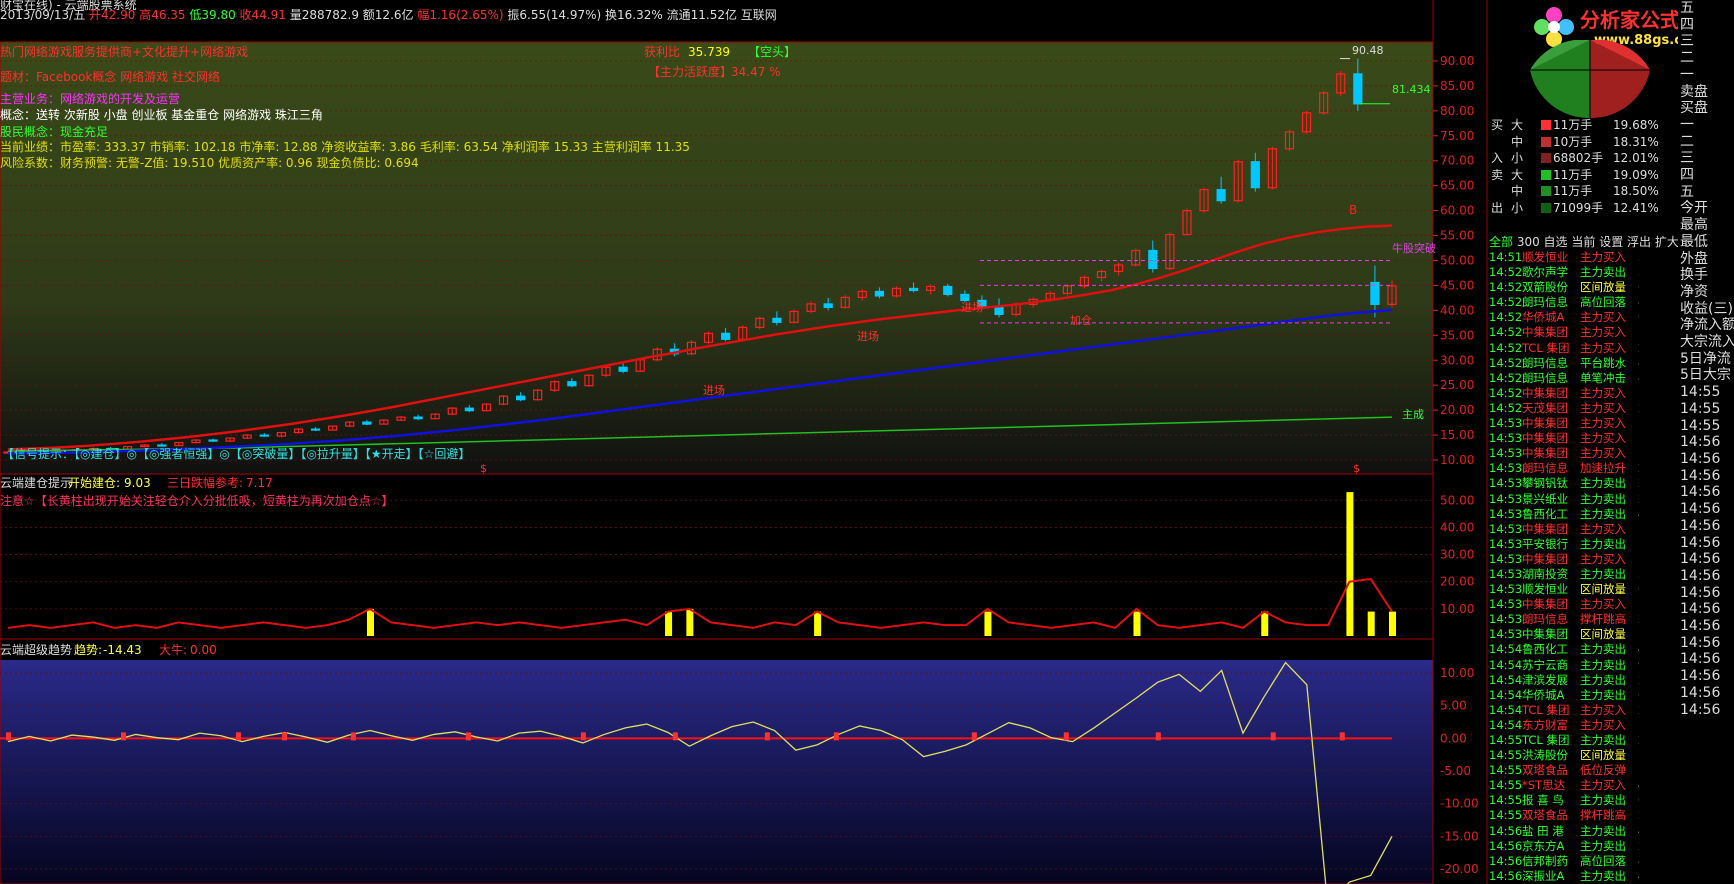 Image resolution: width=1734 pixels, height=884 pixels. I want to click on side-quote-label: 五, so click(1687, 191).